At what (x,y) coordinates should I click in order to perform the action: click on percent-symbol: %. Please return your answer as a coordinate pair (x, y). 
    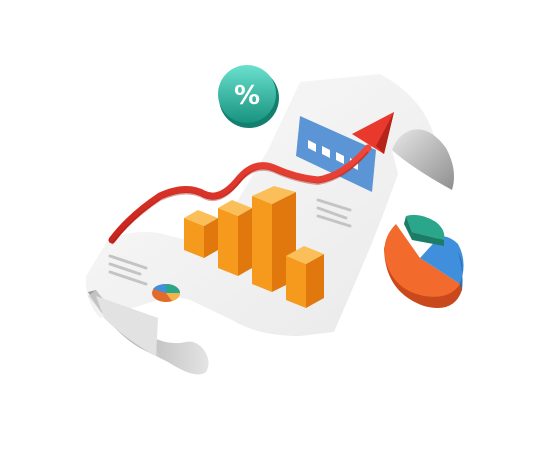
    Looking at the image, I should click on (247, 96).